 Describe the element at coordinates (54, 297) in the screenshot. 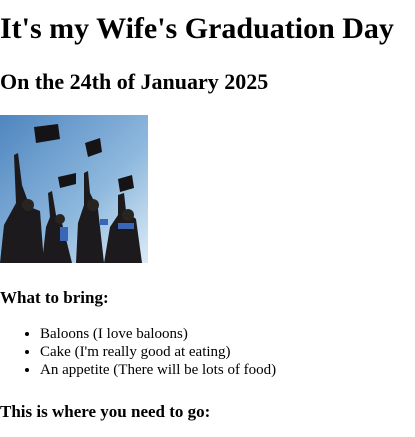

I see `bring-heading: What to bring:` at that location.